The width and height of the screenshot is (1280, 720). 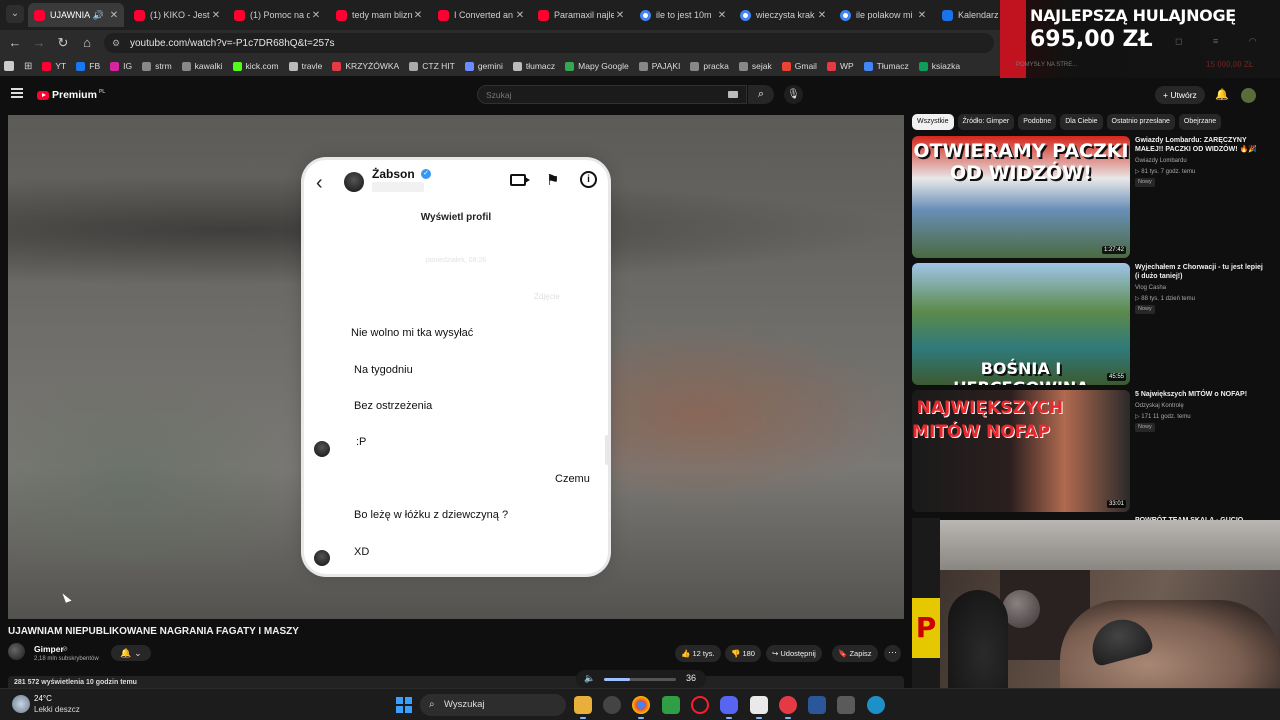 What do you see at coordinates (533, 66) in the screenshot?
I see `bookmark-tłumacz: tłumacz` at bounding box center [533, 66].